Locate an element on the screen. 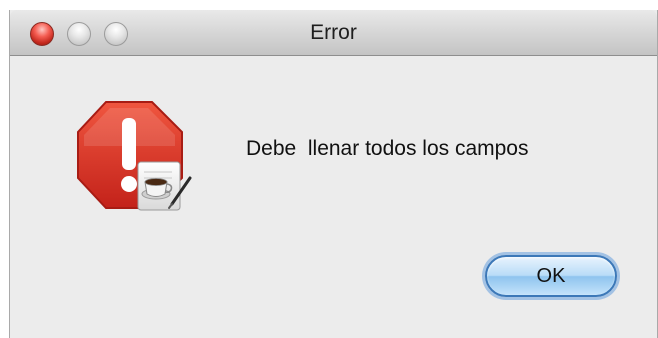  error-message: Debe llenar todos los campos is located at coordinates (387, 148).